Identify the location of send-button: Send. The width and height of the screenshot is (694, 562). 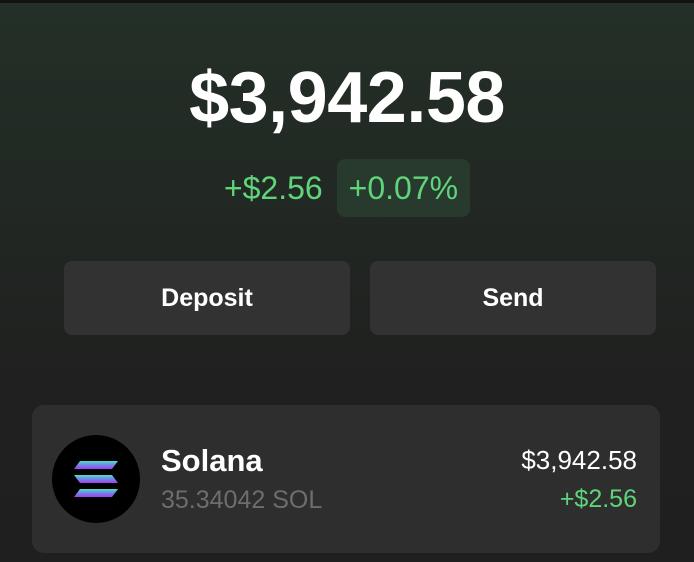
(513, 298).